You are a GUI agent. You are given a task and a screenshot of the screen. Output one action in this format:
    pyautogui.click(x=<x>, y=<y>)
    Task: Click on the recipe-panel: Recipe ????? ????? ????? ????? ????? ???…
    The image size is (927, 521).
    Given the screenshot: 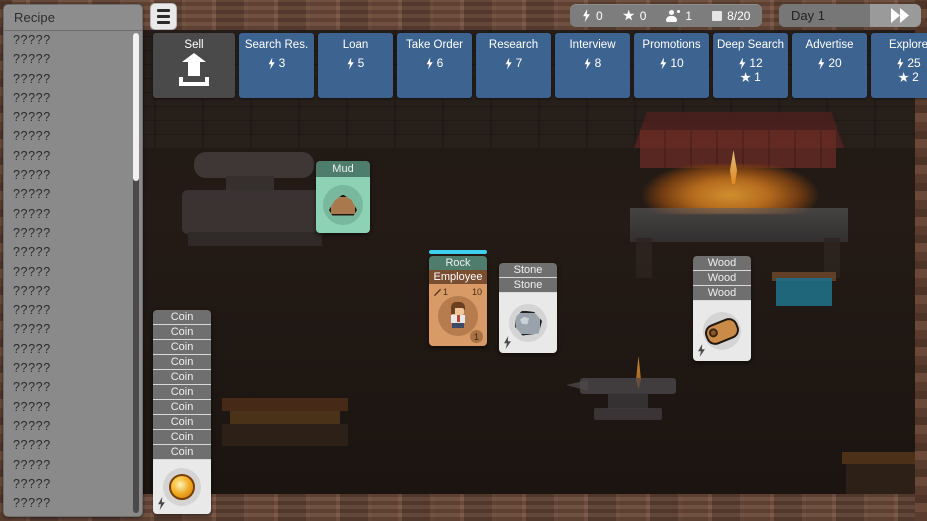 What is the action you would take?
    pyautogui.click(x=73, y=260)
    